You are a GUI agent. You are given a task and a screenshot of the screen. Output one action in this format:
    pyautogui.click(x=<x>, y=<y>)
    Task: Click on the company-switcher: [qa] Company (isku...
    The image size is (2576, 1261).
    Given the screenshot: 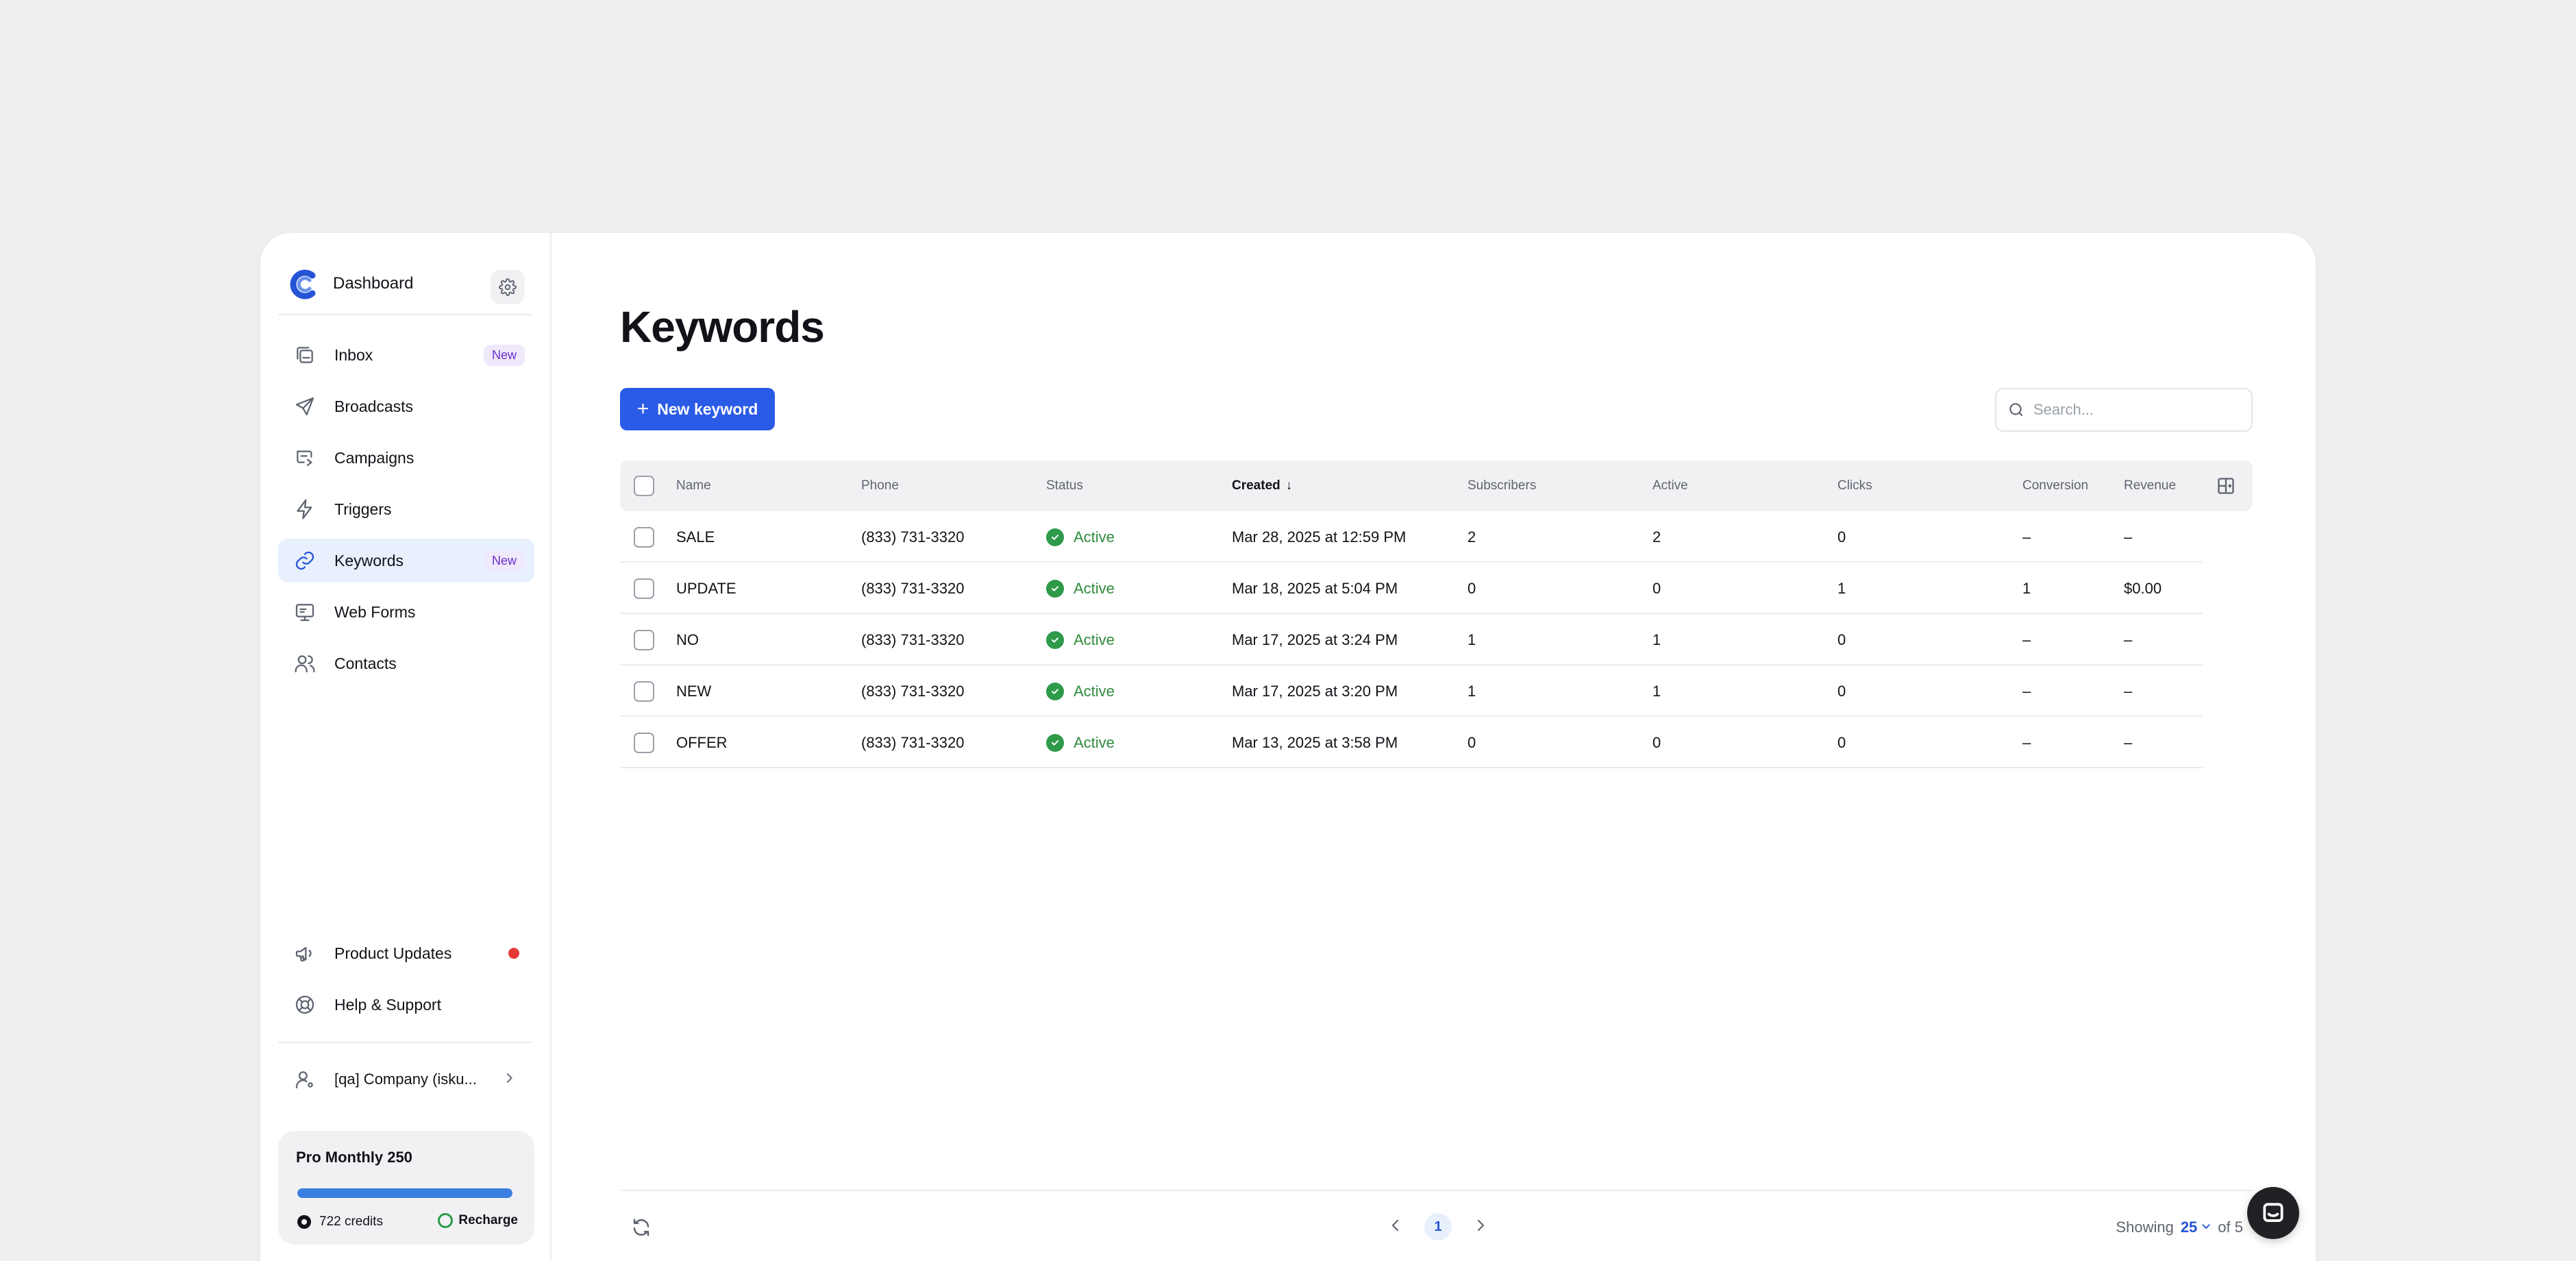 What is the action you would take?
    pyautogui.click(x=406, y=1079)
    